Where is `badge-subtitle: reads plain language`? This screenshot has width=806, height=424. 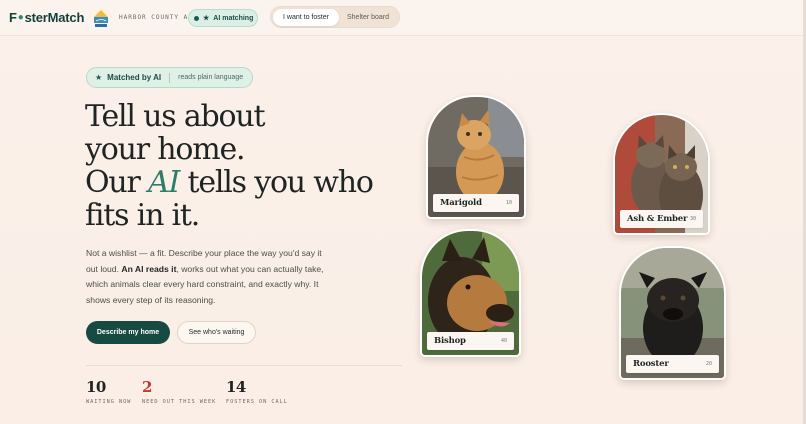 badge-subtitle: reads plain language is located at coordinates (211, 77).